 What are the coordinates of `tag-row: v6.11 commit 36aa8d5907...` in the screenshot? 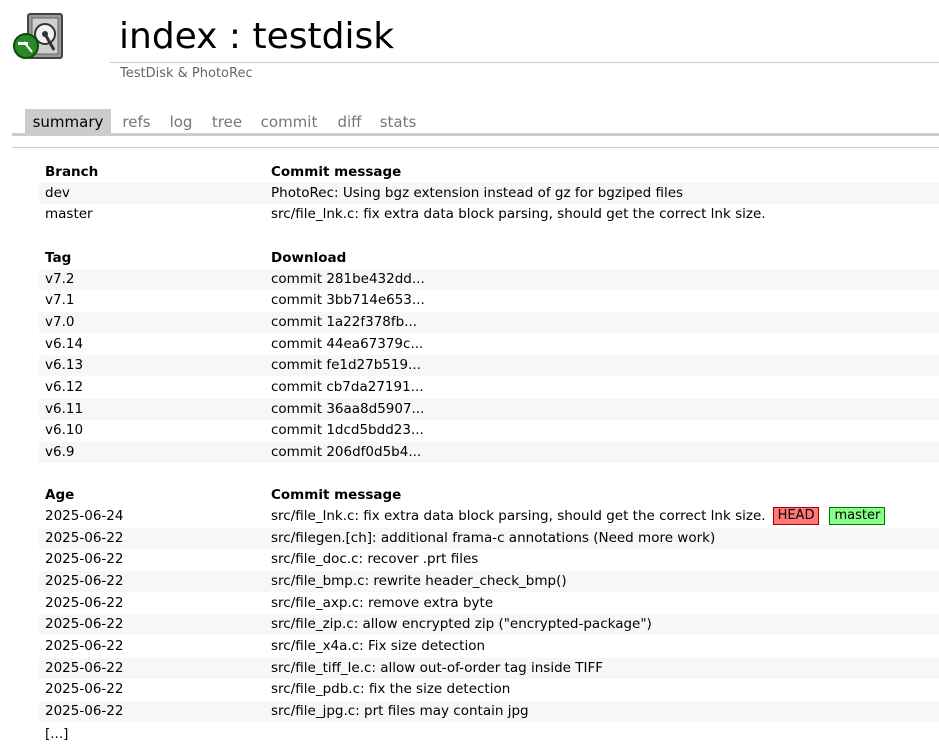 It's located at (489, 409).